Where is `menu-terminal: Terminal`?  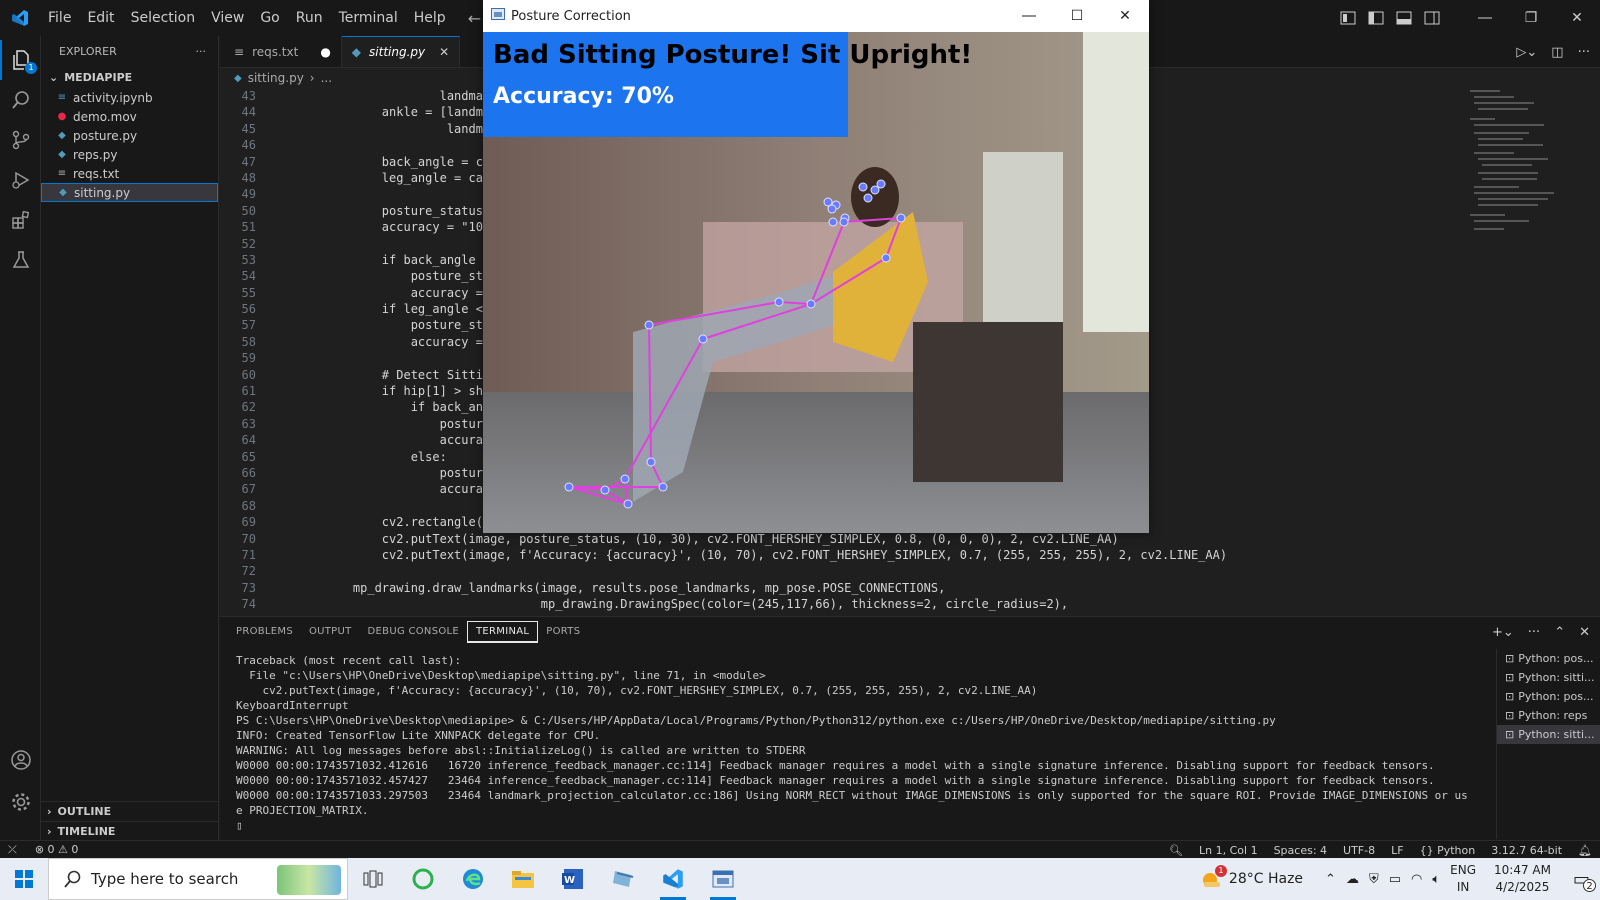
menu-terminal: Terminal is located at coordinates (368, 18).